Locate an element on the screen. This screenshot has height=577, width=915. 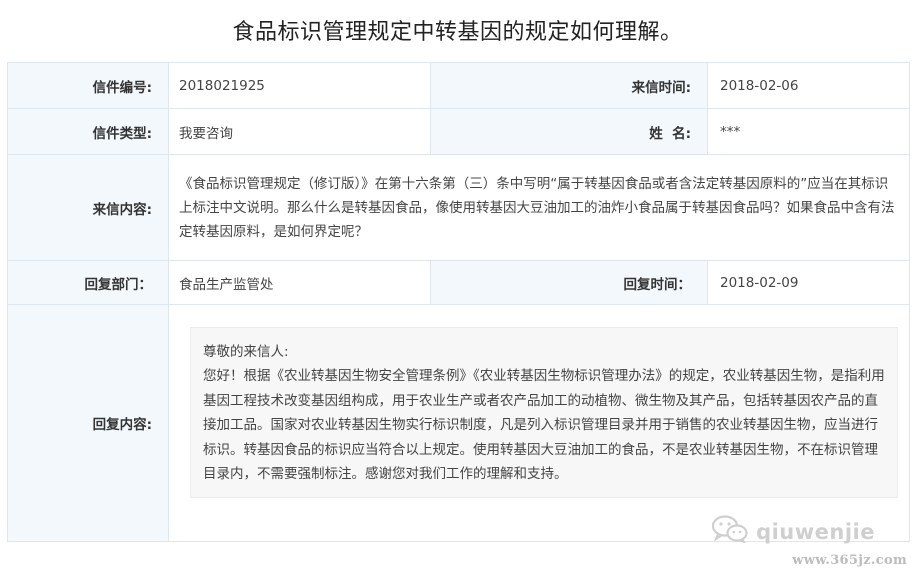
reply-time-label: 回复时间： is located at coordinates (569, 282).